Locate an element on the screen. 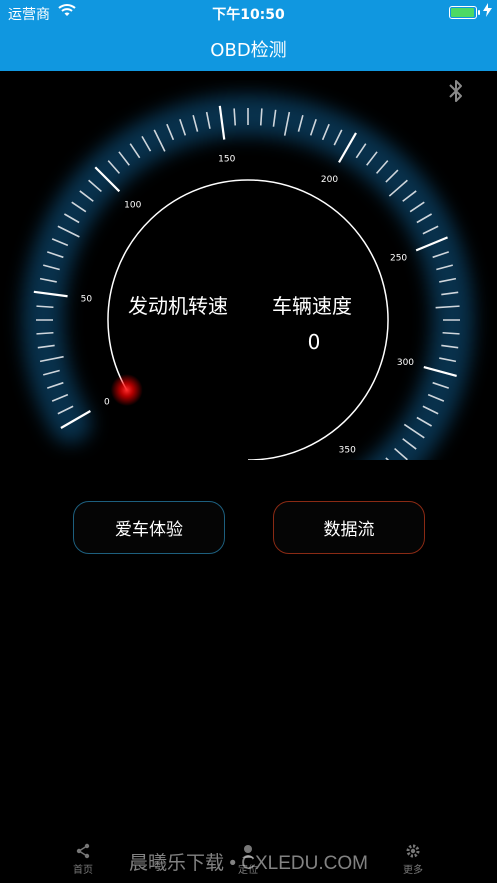 The image size is (497, 883). charging-icon is located at coordinates (487, 12).